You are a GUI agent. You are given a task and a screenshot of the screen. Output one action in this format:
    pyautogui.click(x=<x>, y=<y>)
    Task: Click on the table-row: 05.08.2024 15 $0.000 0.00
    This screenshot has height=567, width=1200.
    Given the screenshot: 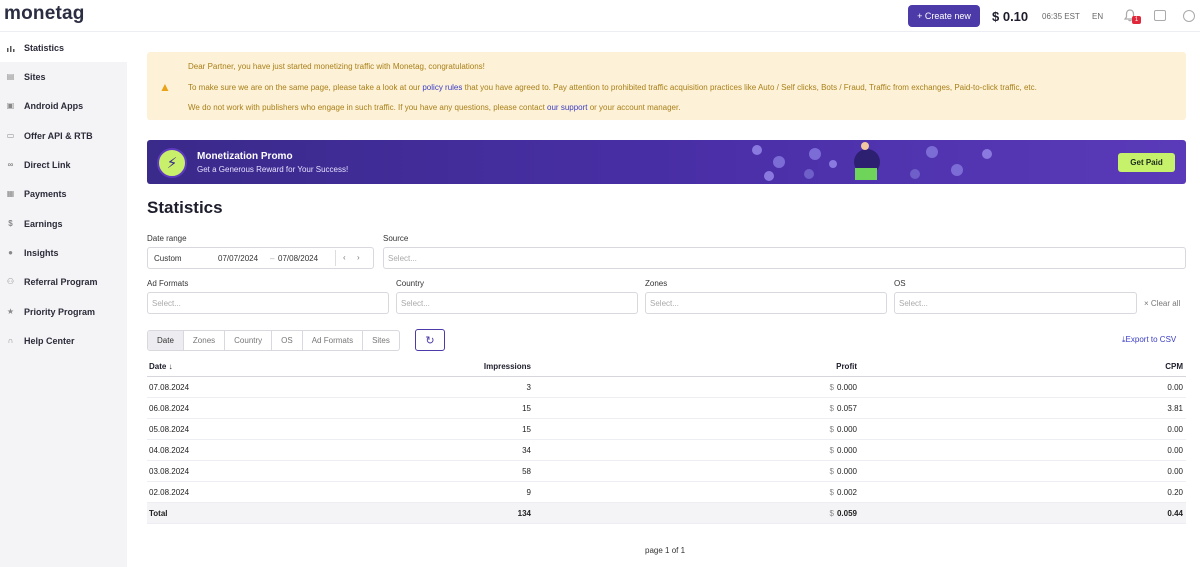 What is the action you would take?
    pyautogui.click(x=666, y=429)
    